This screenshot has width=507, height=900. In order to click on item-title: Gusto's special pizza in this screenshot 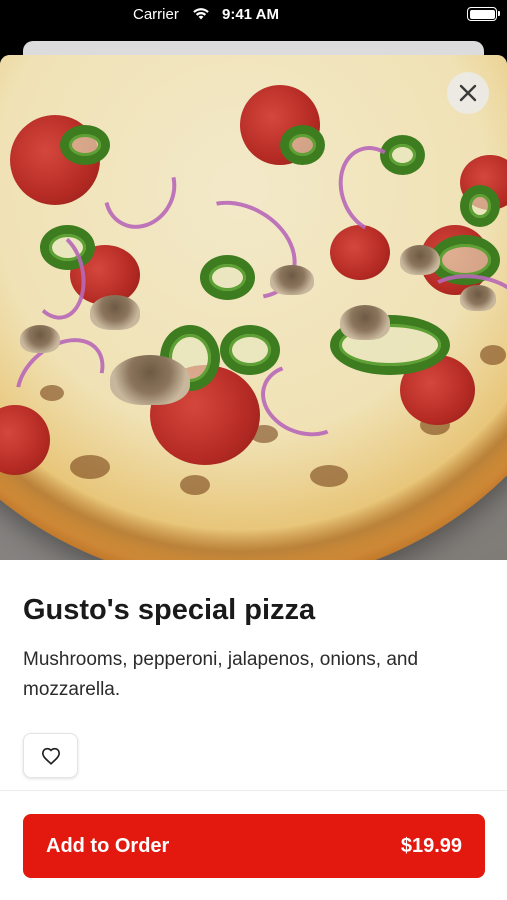, I will do `click(169, 610)`.